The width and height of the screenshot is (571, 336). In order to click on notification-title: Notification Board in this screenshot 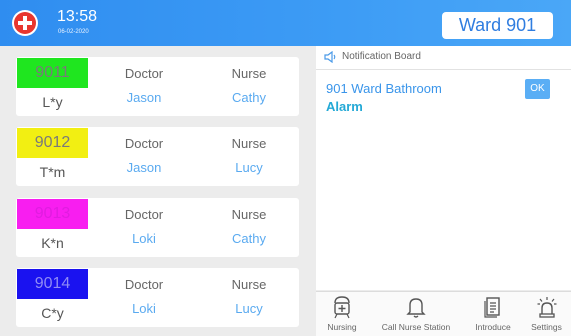, I will do `click(381, 56)`.